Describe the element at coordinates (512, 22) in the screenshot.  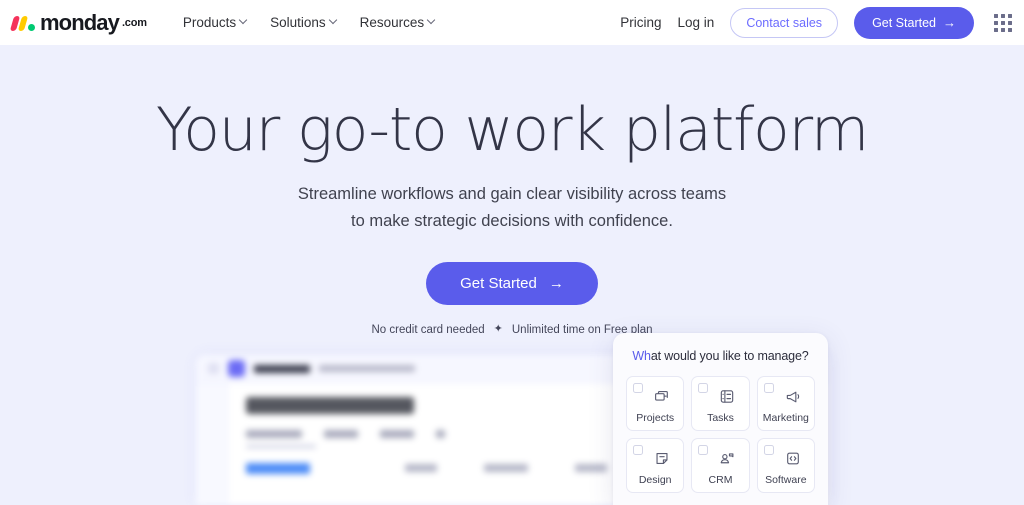
I see `top-navigation-bar: monday .com Products Solutions Resources` at that location.